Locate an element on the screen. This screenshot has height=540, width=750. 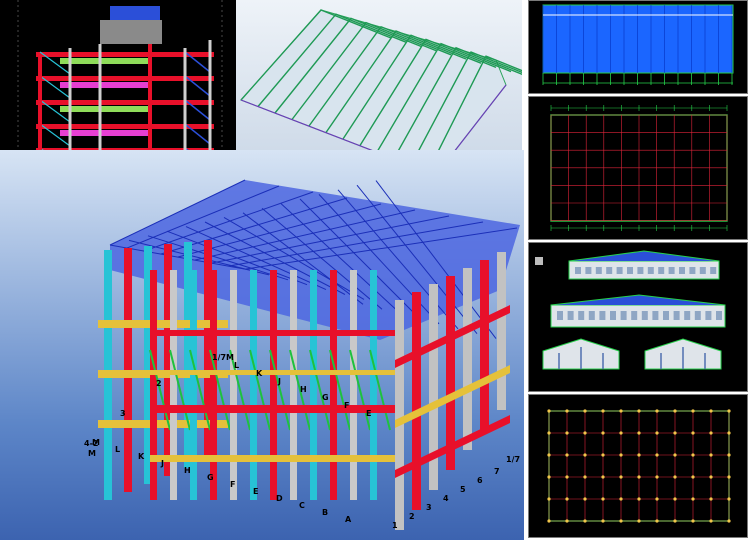
axis-label: 1/7 is located at coordinates (513, 459).